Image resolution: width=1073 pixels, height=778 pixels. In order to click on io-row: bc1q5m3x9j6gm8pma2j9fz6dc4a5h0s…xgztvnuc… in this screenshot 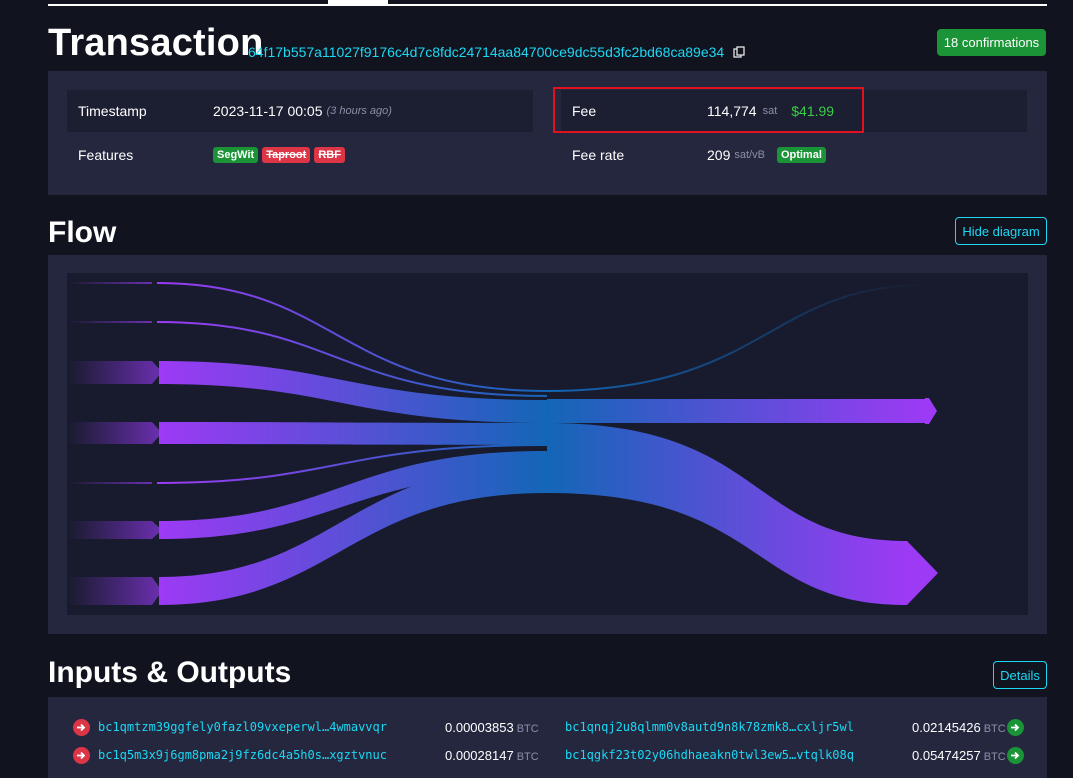, I will do `click(547, 756)`.